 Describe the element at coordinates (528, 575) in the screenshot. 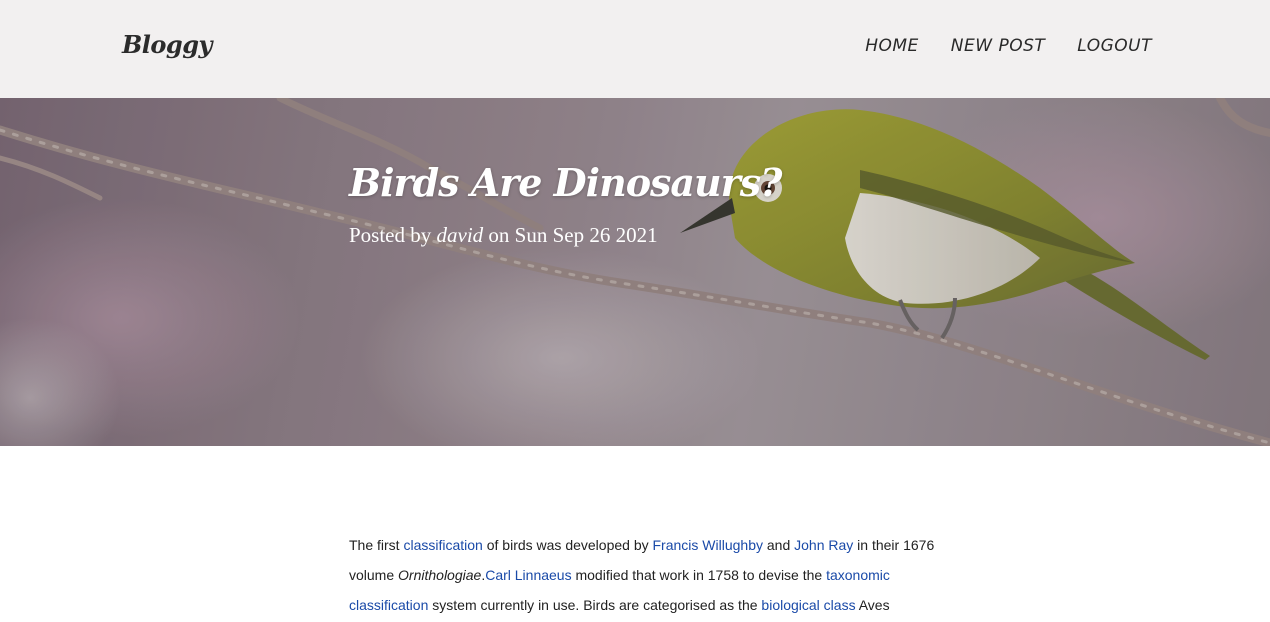

I see `link-carl-linnaeus: Carl Linnaeus` at that location.